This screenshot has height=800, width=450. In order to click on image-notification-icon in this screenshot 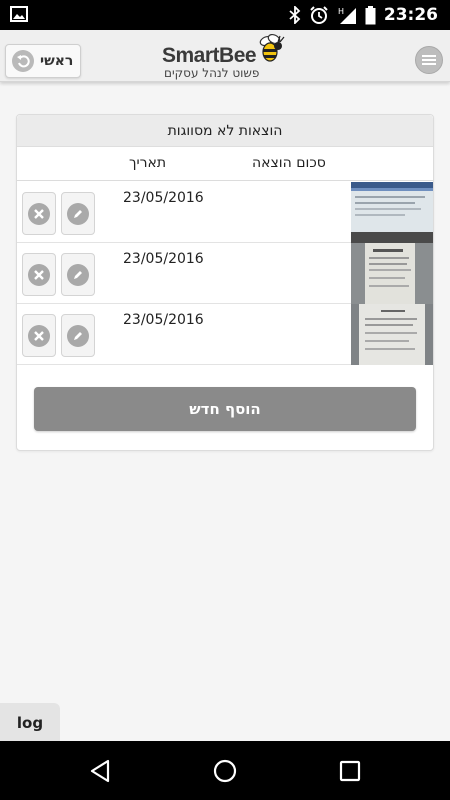, I will do `click(19, 14)`.